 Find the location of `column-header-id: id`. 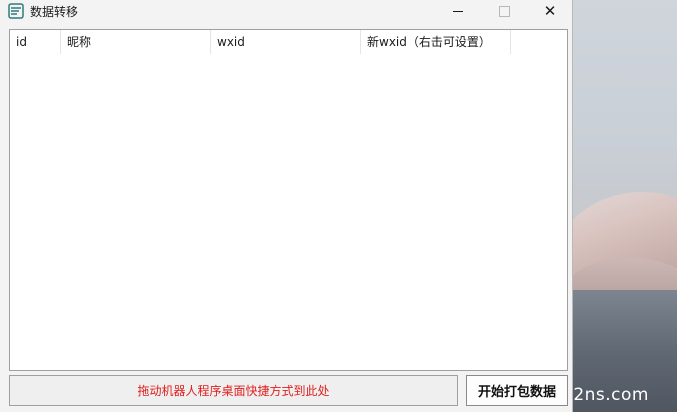

column-header-id: id is located at coordinates (35, 42).